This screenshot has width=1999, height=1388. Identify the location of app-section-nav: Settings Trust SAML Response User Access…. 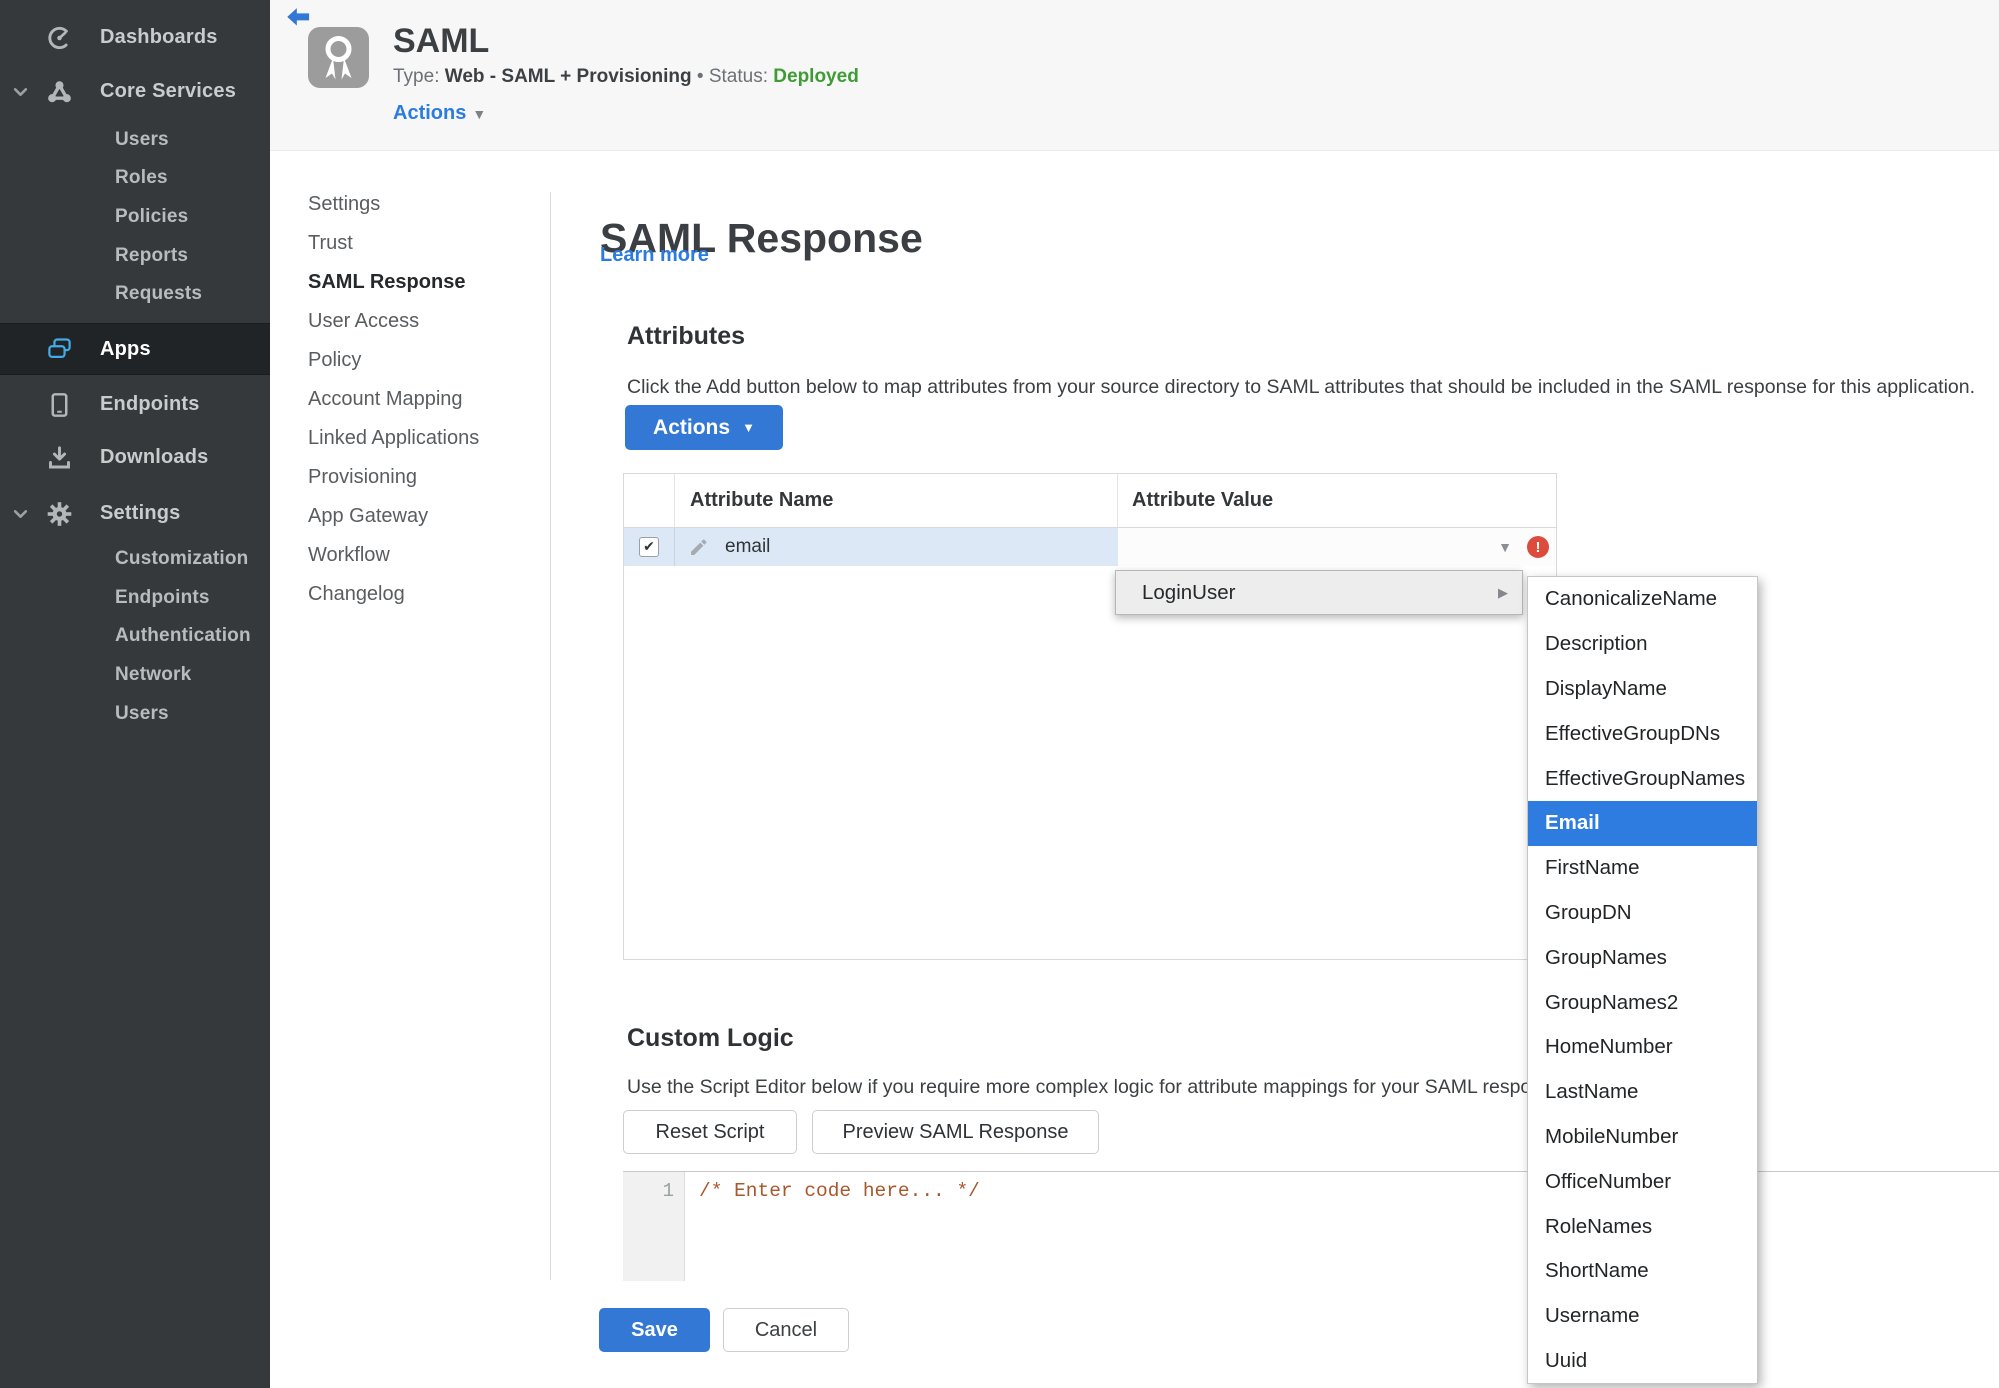
(423, 399).